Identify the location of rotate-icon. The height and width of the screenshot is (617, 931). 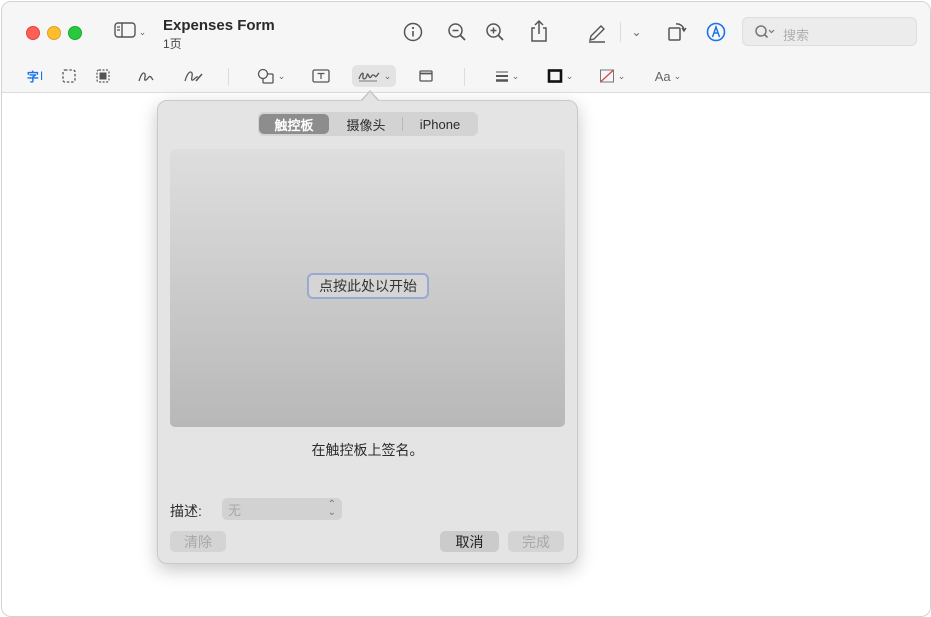
(677, 32).